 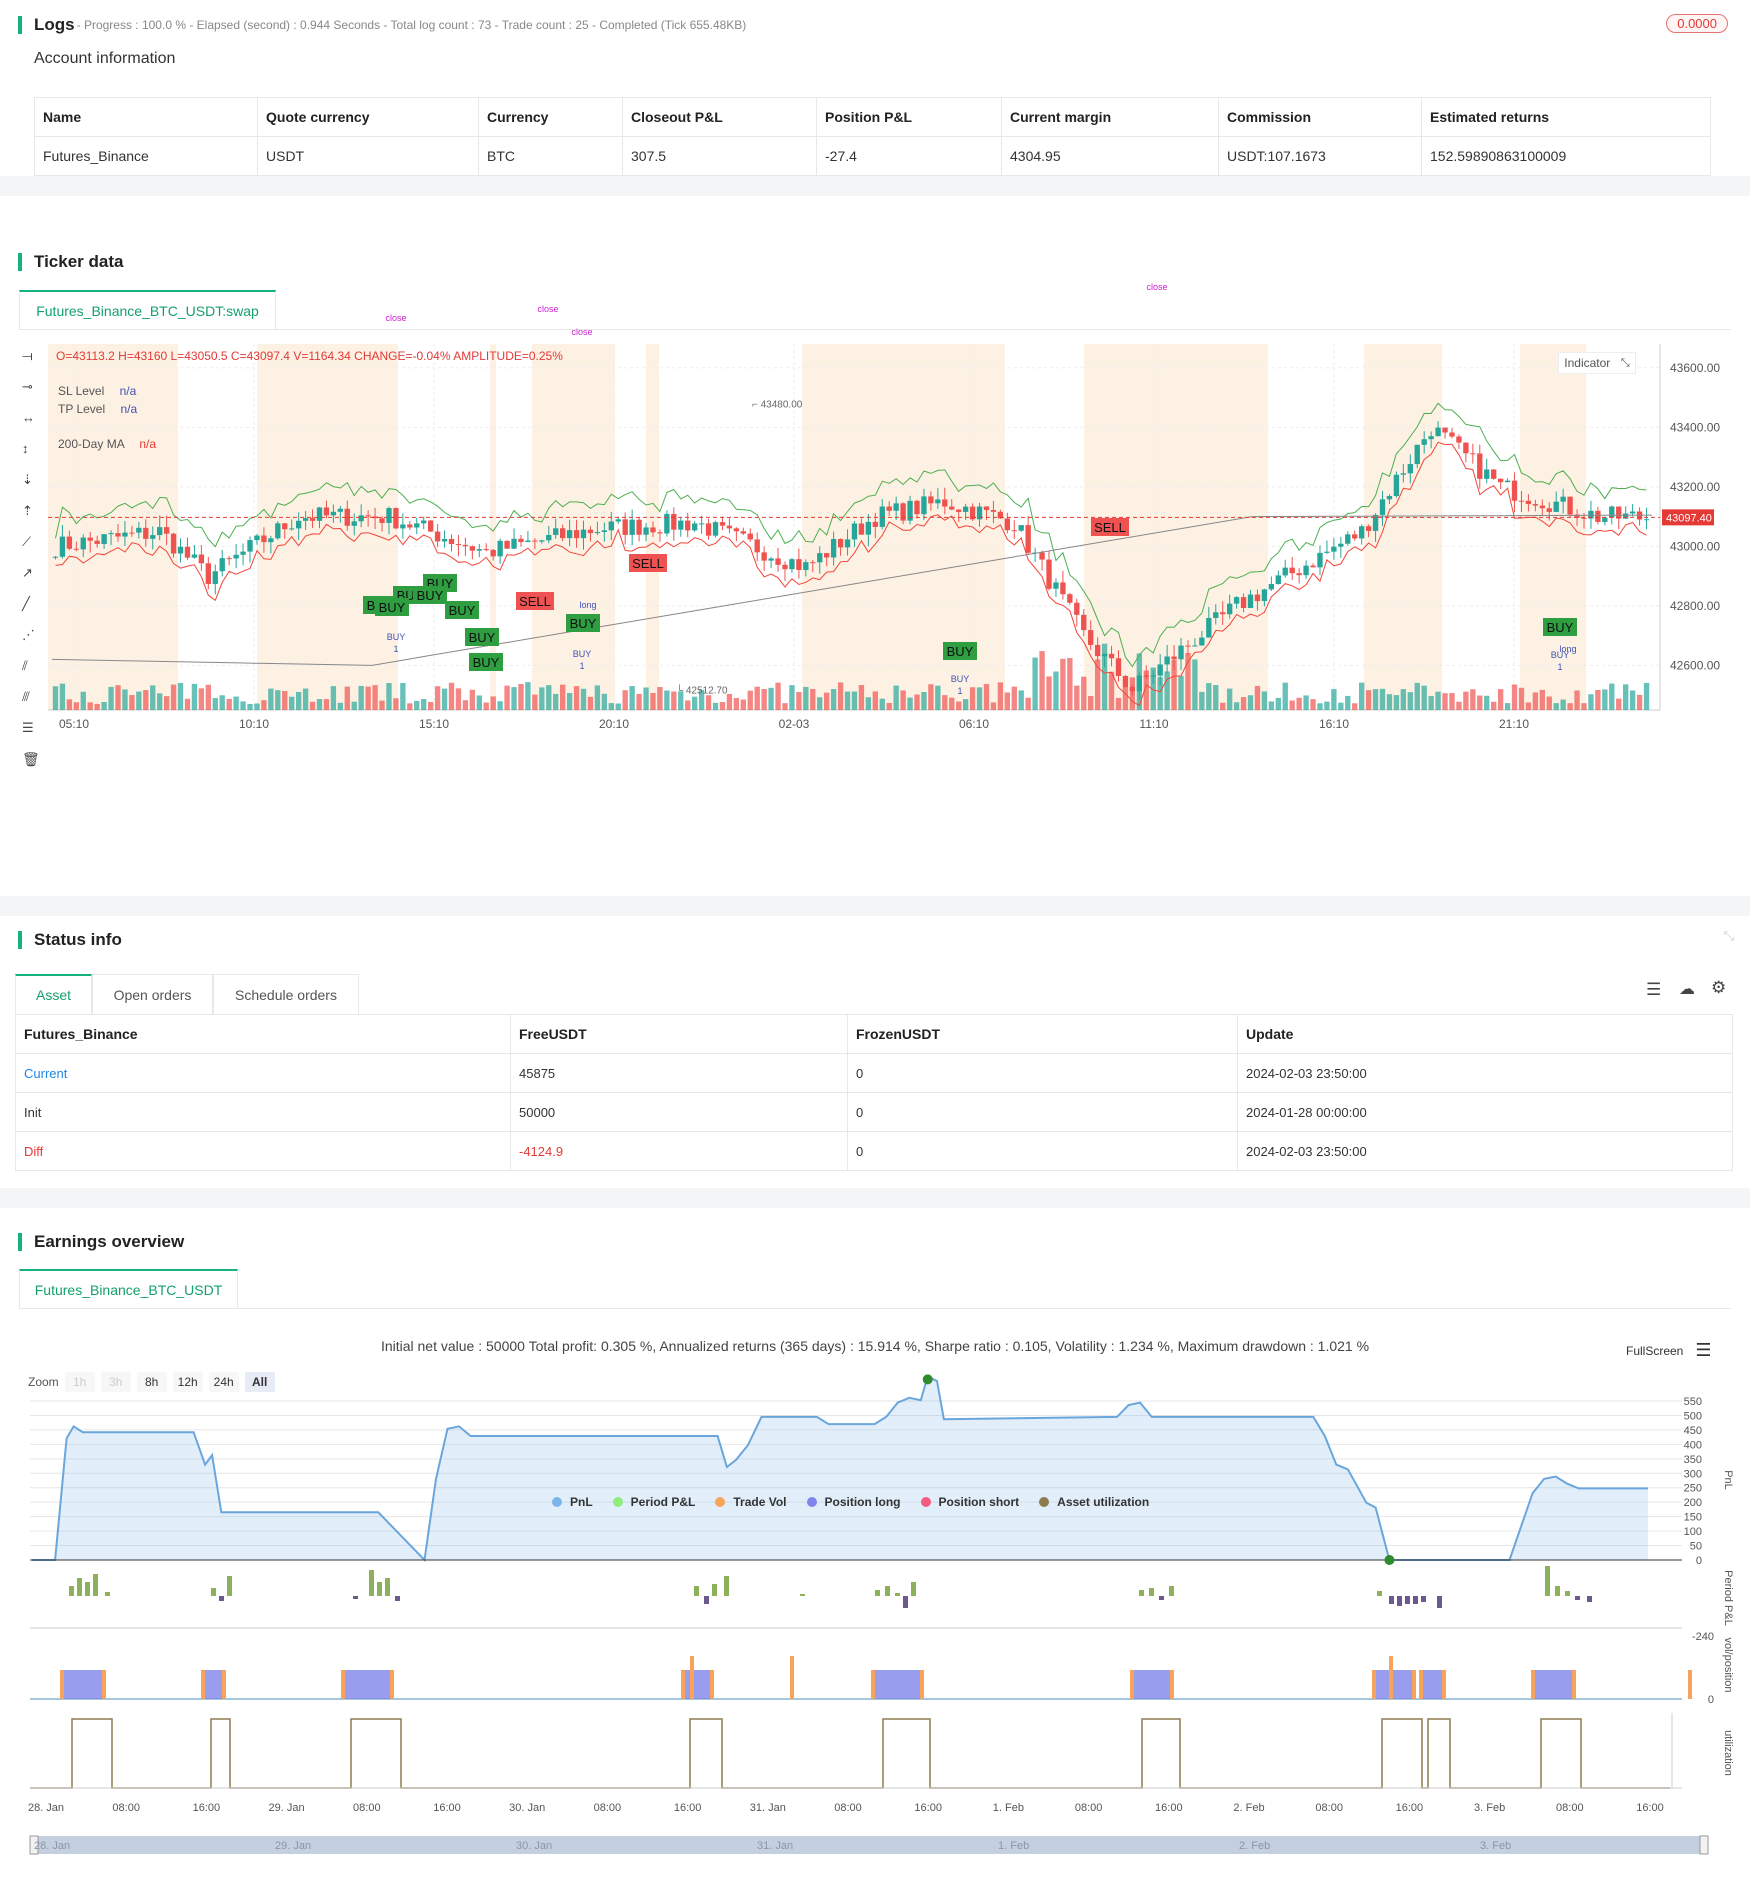 I want to click on parallel-channel-tool-icon: ⫽, so click(x=34, y=673).